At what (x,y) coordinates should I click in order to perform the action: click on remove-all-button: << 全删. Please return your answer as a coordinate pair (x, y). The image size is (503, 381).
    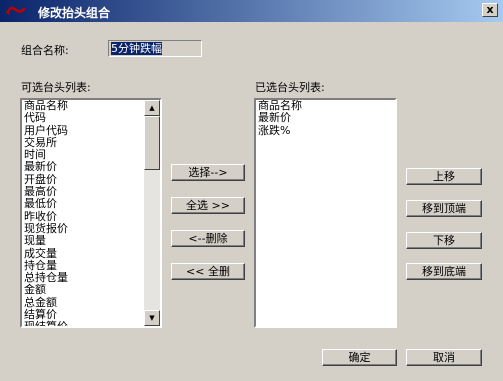
    Looking at the image, I should click on (208, 271).